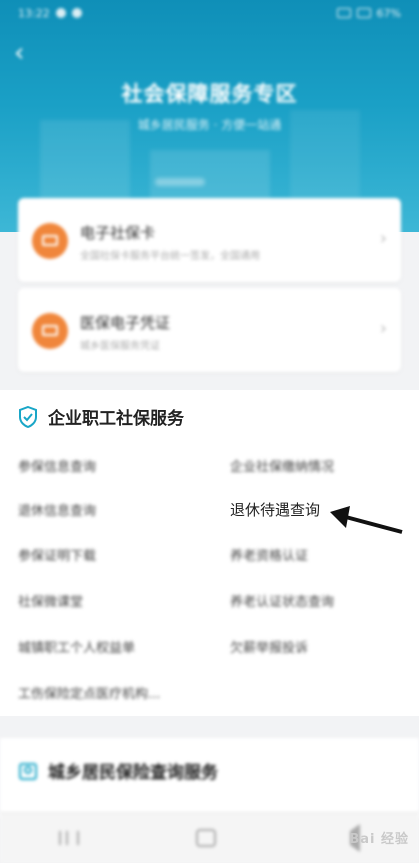 The height and width of the screenshot is (863, 419). What do you see at coordinates (282, 465) in the screenshot?
I see `service-item: 企业社保缴纳情况` at bounding box center [282, 465].